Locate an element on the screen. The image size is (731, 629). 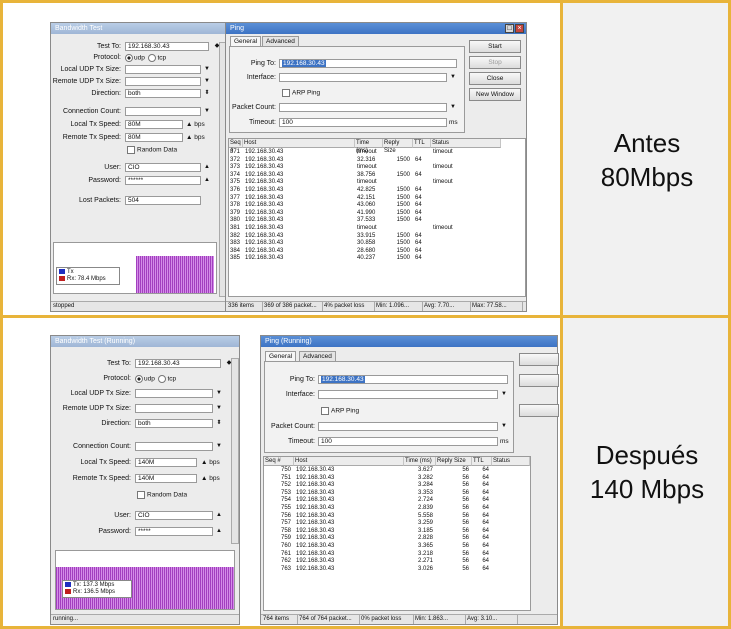
table-row: 763 192.168.30.43 3.026 56 64 is located at coordinates (397, 570).